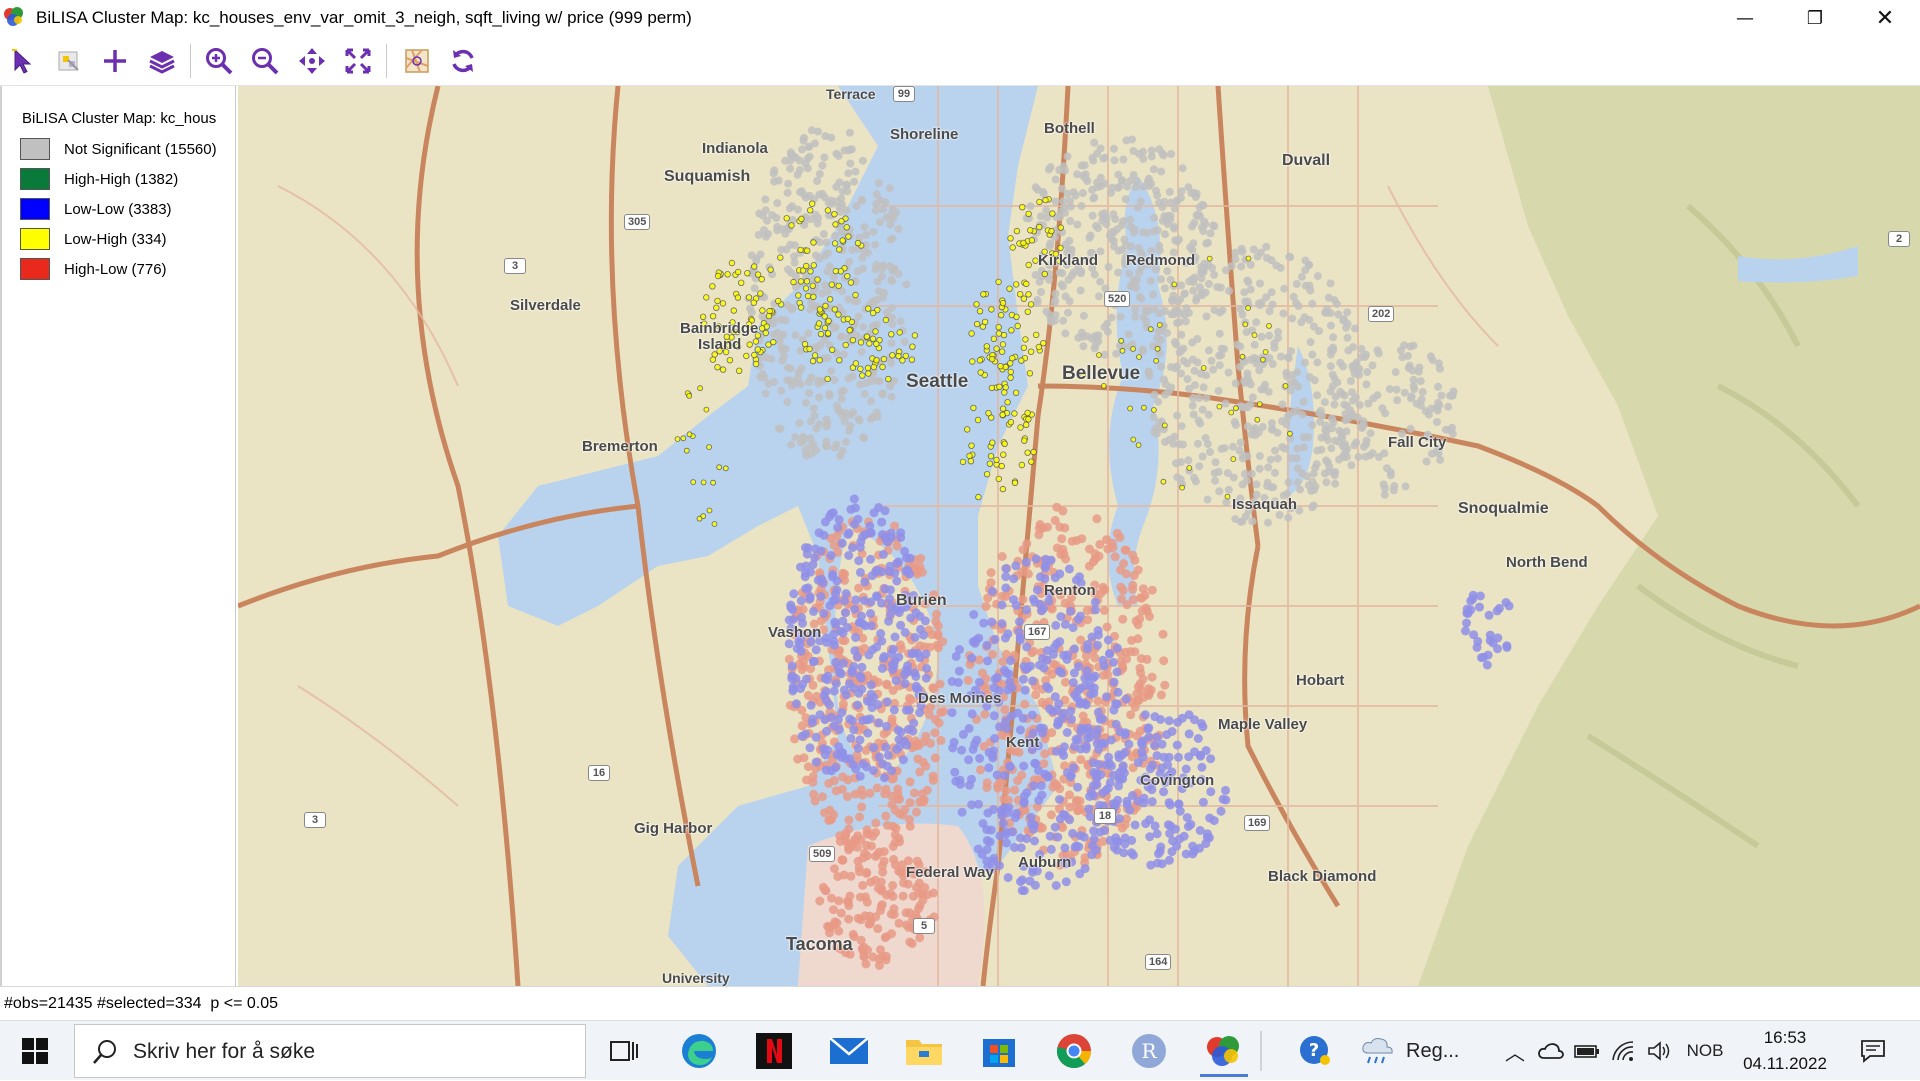  Describe the element at coordinates (127, 239) in the screenshot. I see `legend-item-low-high: Low-High (334)` at that location.